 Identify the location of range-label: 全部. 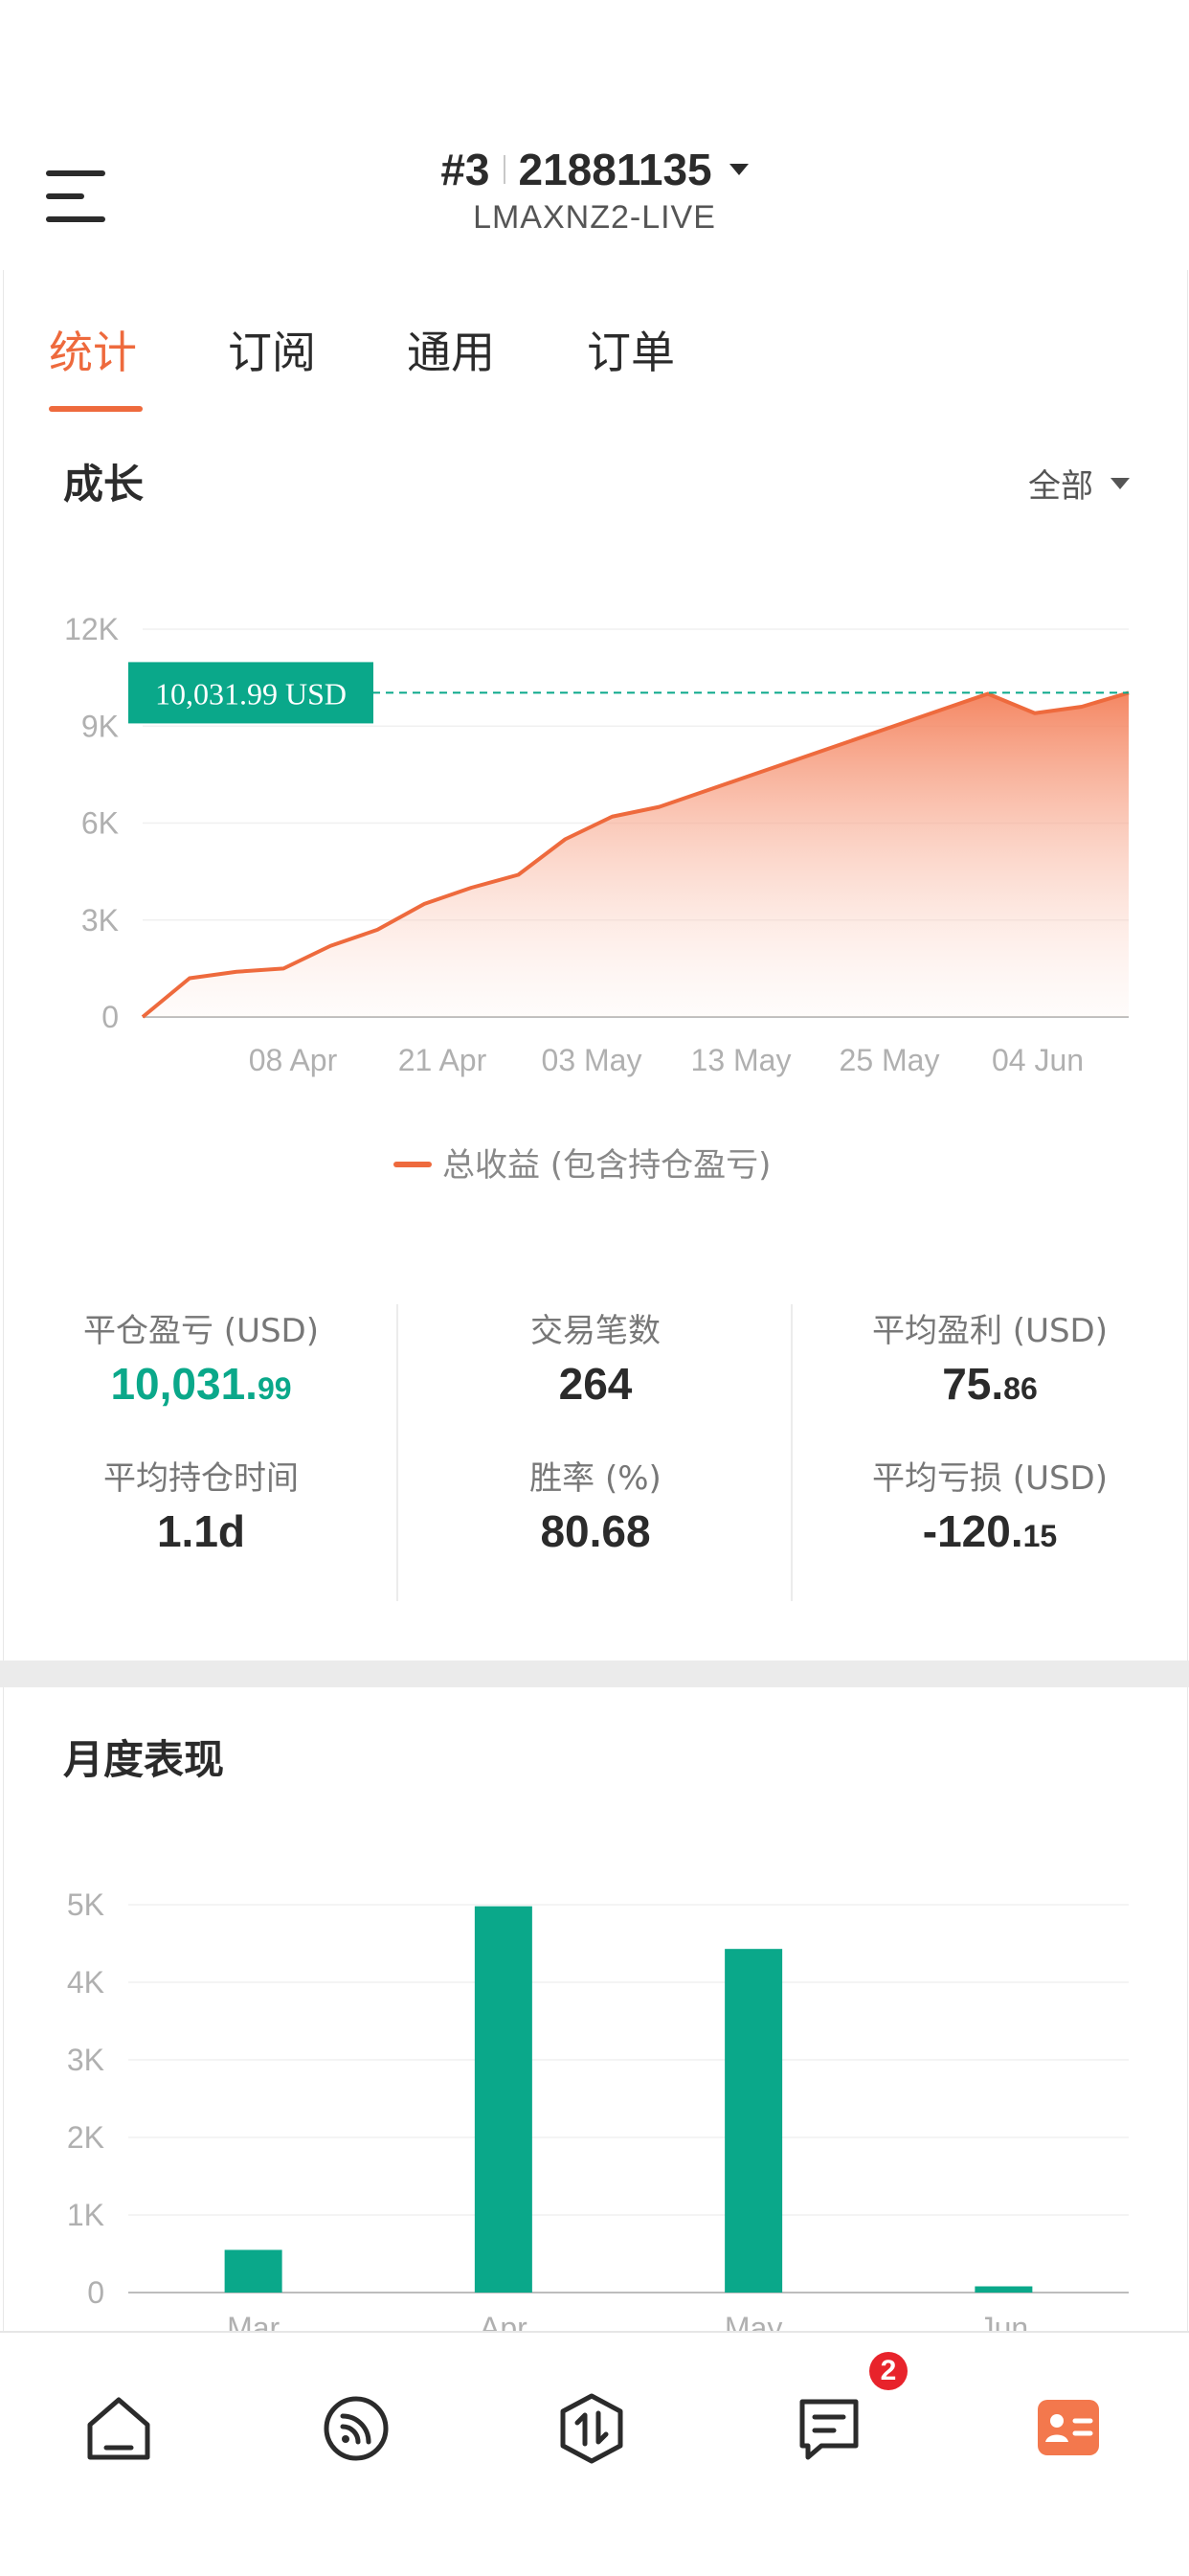
(1060, 486).